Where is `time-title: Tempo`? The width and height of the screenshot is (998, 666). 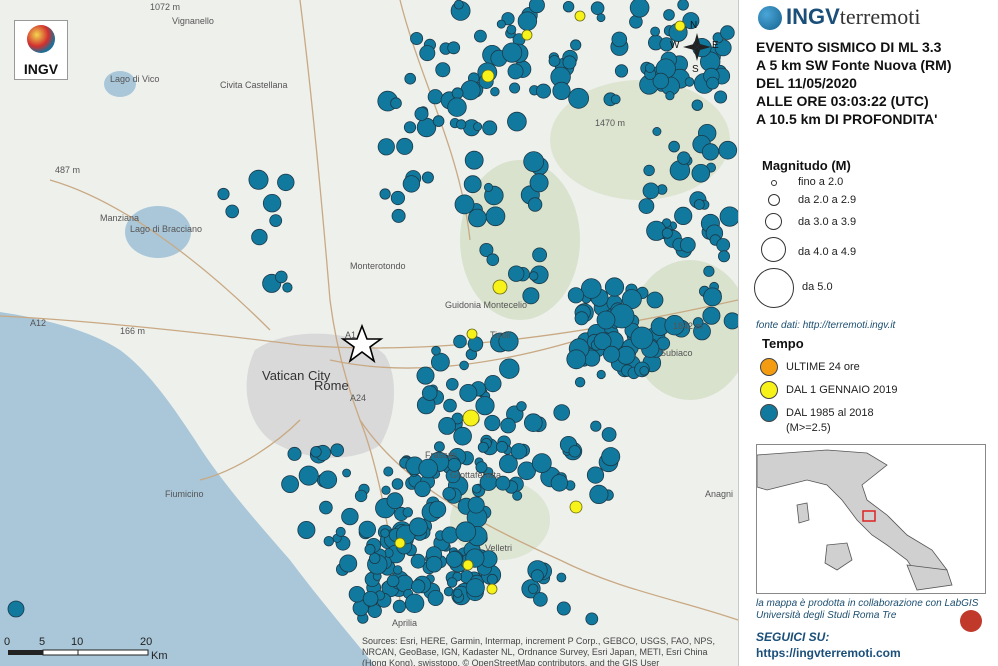 time-title: Tempo is located at coordinates (783, 343).